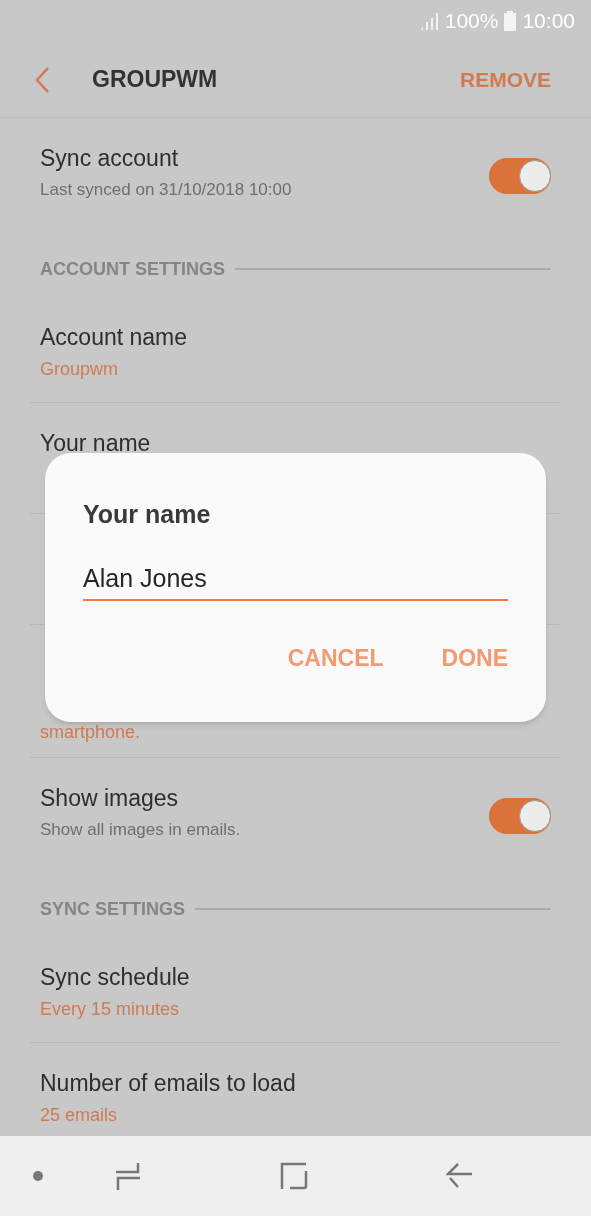 This screenshot has width=591, height=1216. I want to click on section-header: ACCOUNT SETTINGS, so click(132, 269).